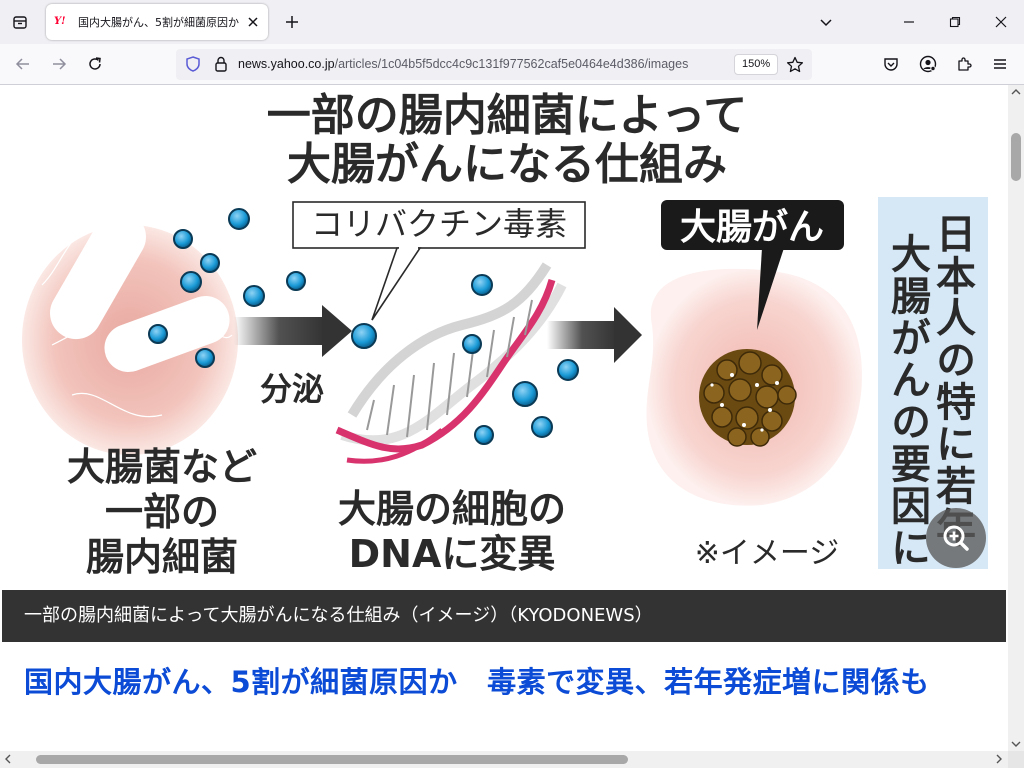  I want to click on horizontal-scroll-thumb, so click(332, 759).